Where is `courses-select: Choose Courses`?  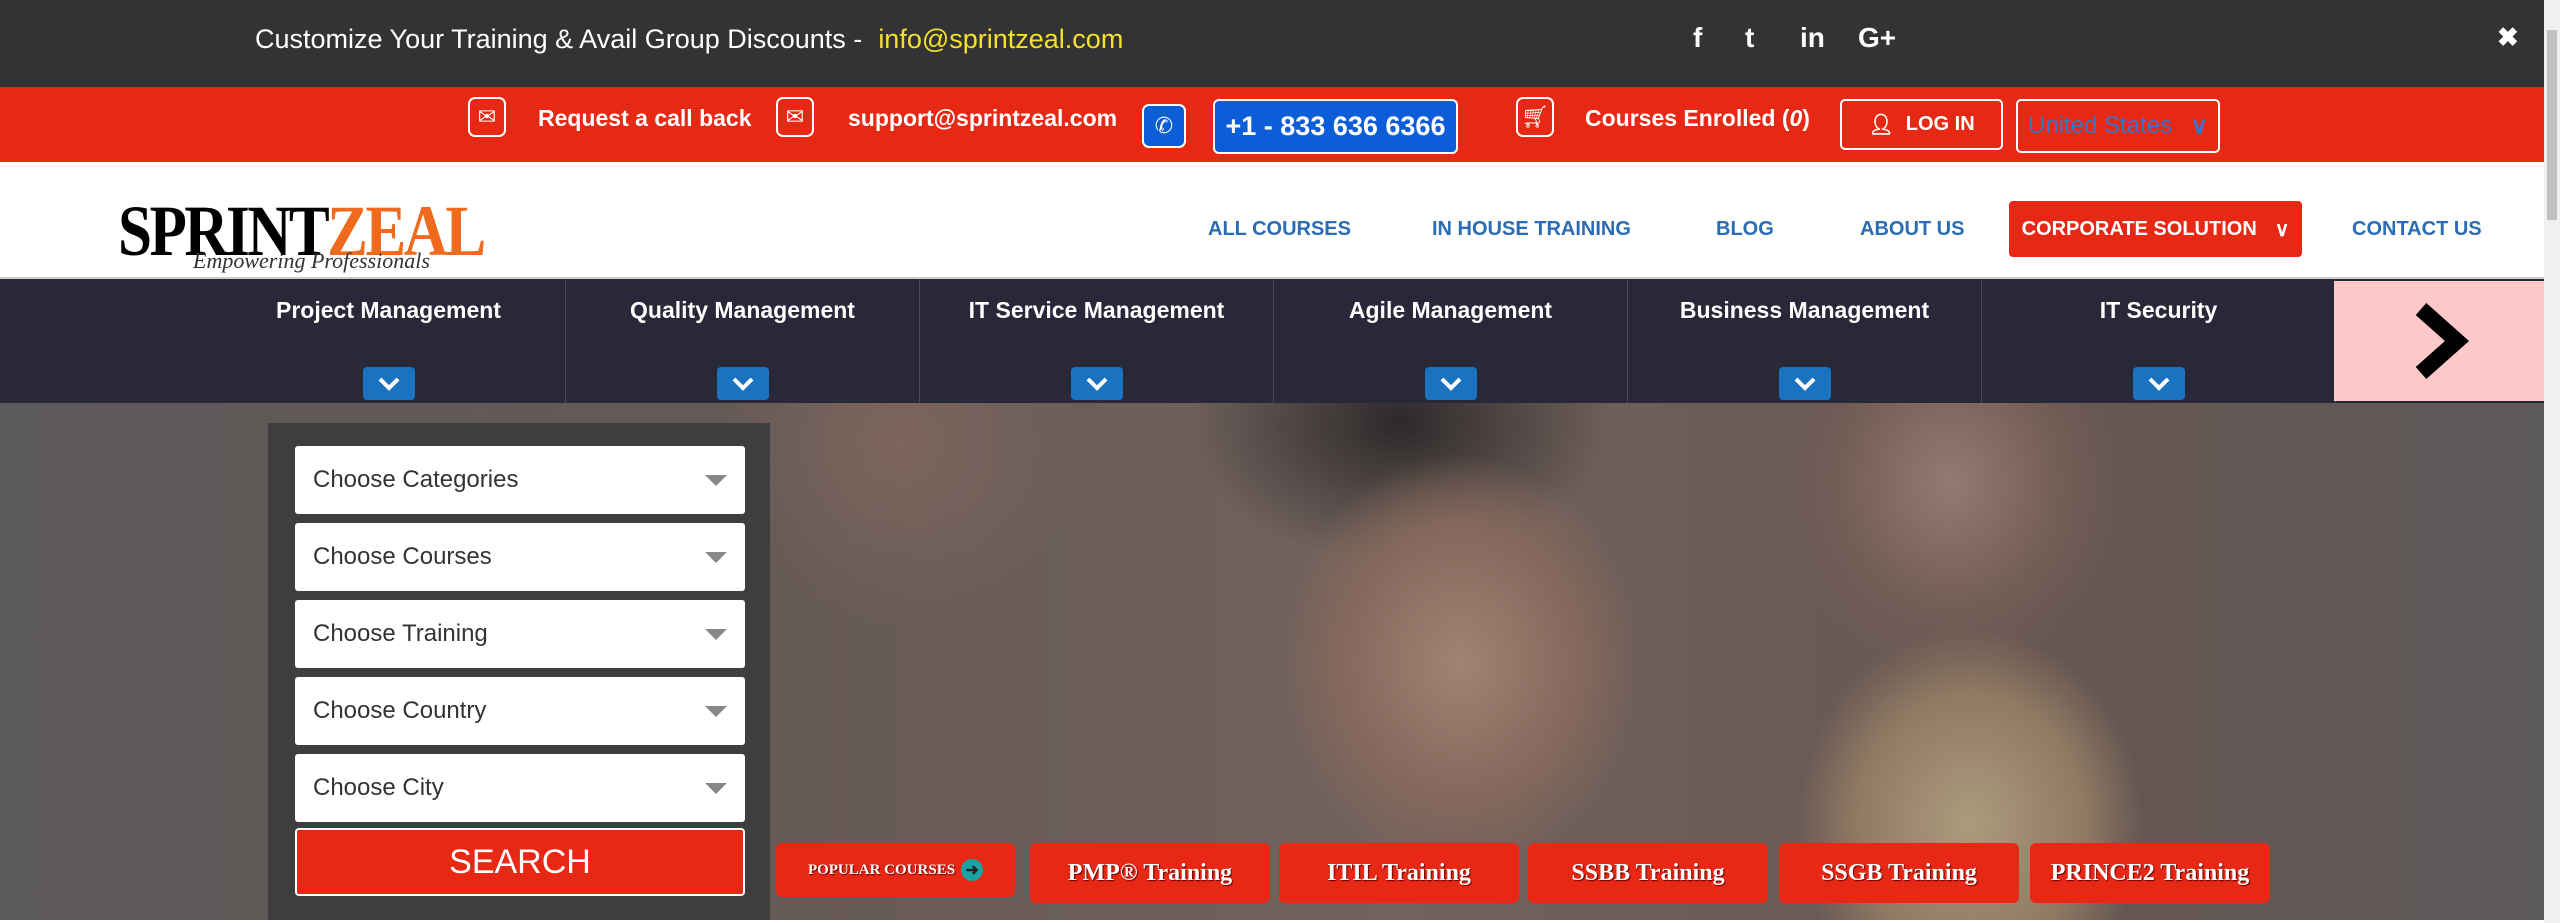 courses-select: Choose Courses is located at coordinates (520, 557).